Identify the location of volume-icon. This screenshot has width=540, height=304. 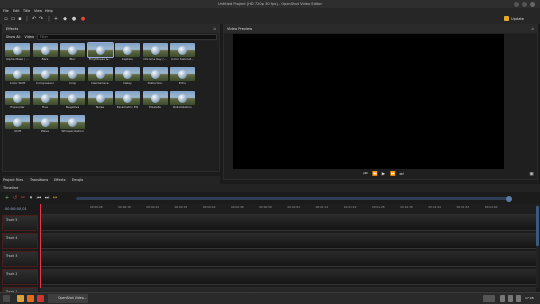
(510, 298).